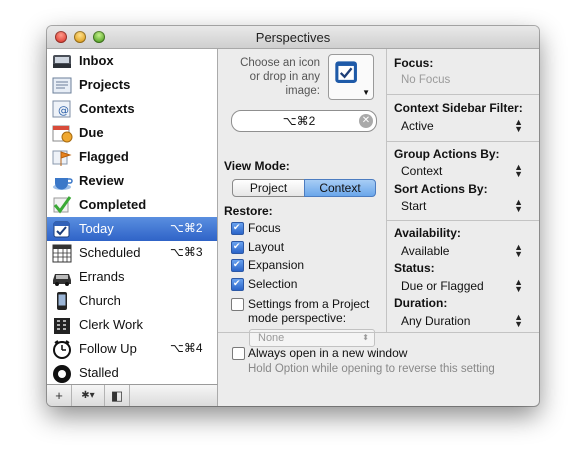 This screenshot has height=473, width=585. I want to click on divider, so click(463, 141).